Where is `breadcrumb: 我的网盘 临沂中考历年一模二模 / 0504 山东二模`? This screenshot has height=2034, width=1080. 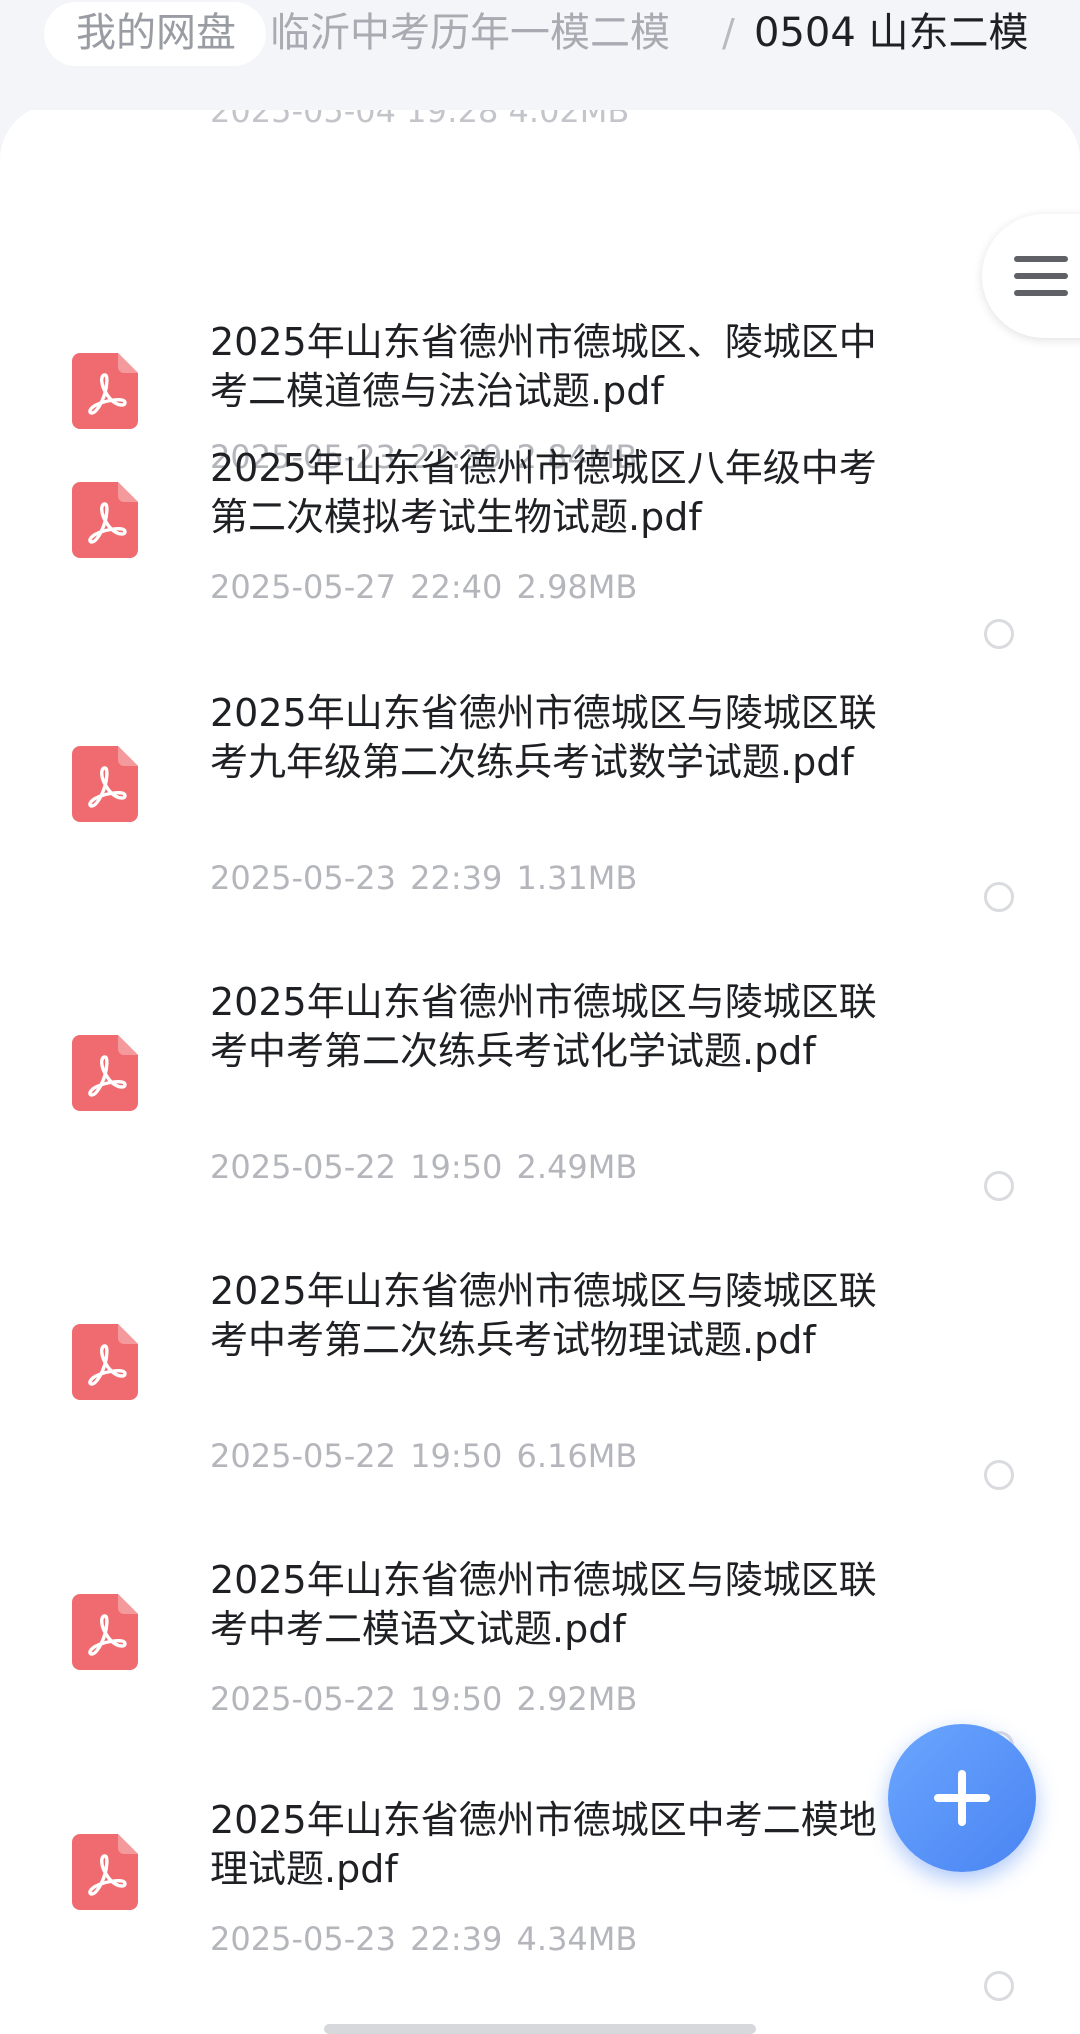
breadcrumb: 我的网盘 临沂中考历年一模二模 / 0504 山东二模 is located at coordinates (540, 55).